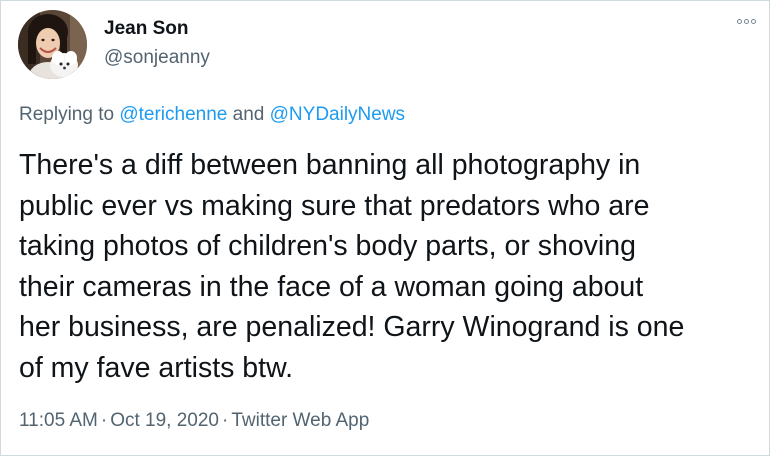 The image size is (770, 456). What do you see at coordinates (146, 29) in the screenshot?
I see `author-display-name: Jean Son` at bounding box center [146, 29].